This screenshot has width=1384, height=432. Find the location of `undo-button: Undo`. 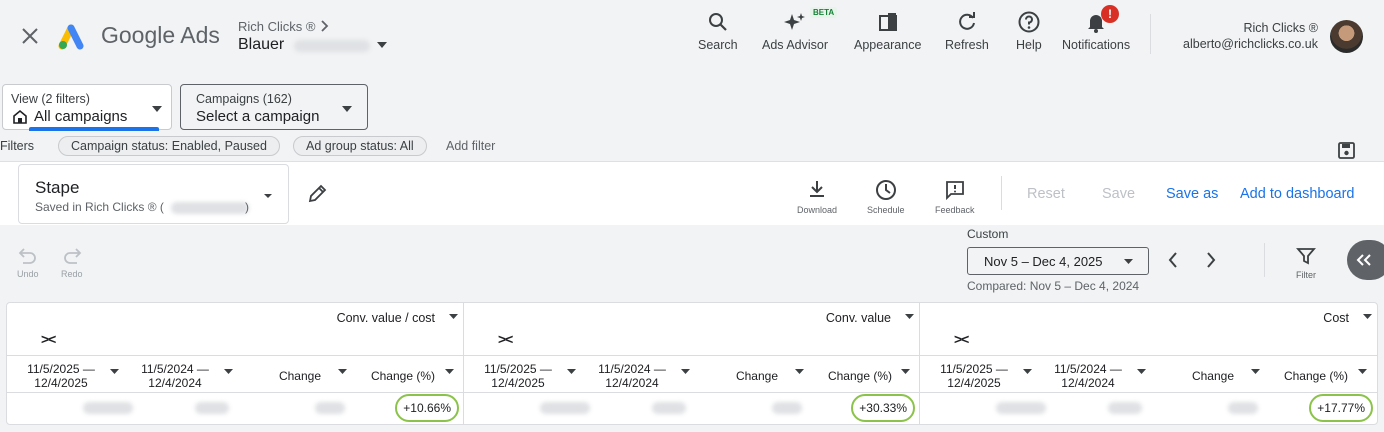

undo-button: Undo is located at coordinates (28, 263).